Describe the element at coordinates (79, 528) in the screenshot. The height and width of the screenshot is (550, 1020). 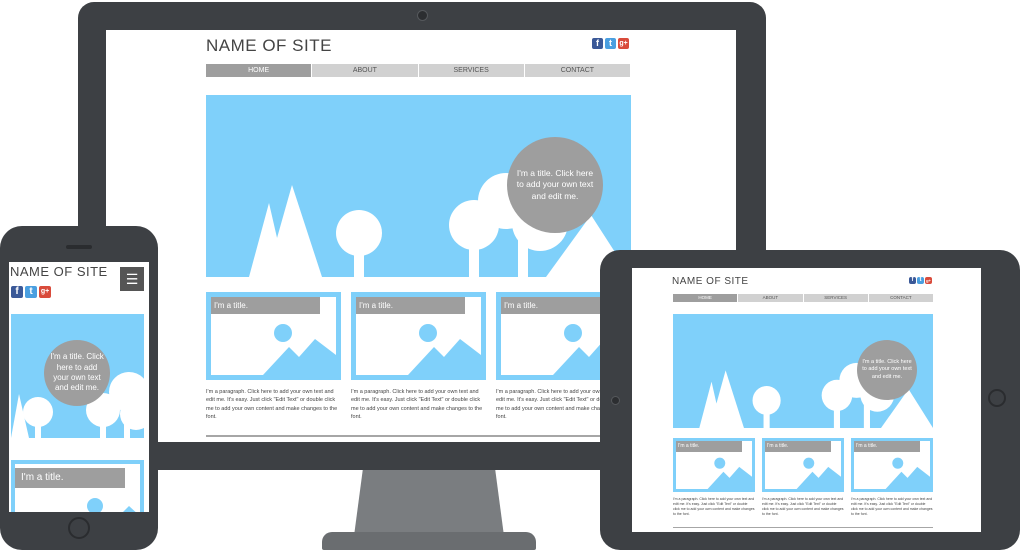
I see `phone-home-button` at that location.